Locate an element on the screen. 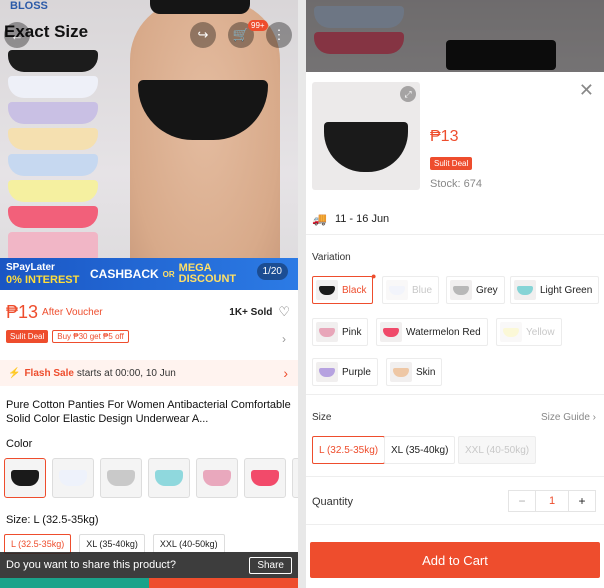 The width and height of the screenshot is (604, 588). truck-icon: 🚚 is located at coordinates (319, 219).